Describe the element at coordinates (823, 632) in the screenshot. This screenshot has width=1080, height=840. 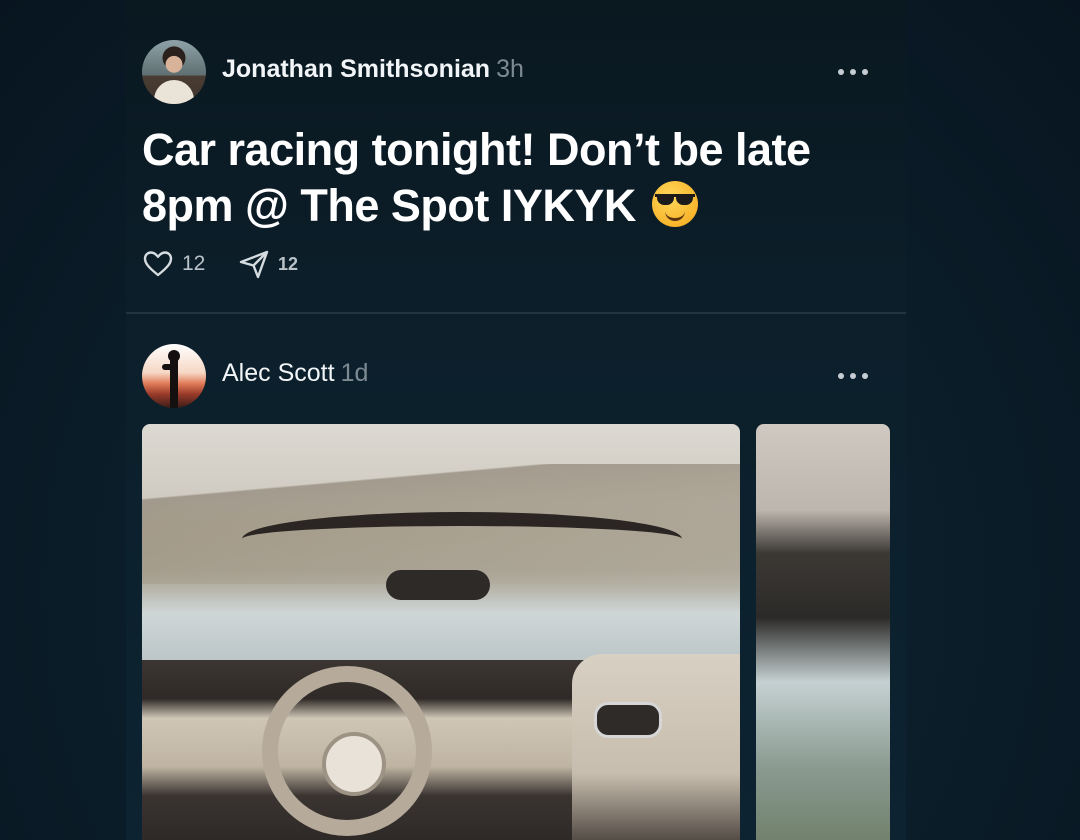
I see `post-image` at that location.